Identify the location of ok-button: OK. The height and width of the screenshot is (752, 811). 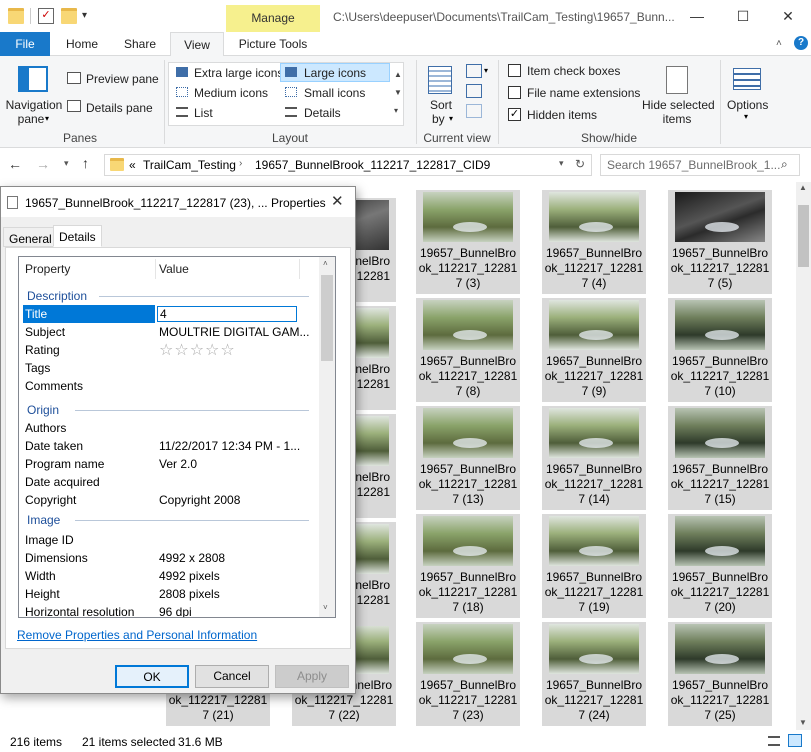
(152, 676).